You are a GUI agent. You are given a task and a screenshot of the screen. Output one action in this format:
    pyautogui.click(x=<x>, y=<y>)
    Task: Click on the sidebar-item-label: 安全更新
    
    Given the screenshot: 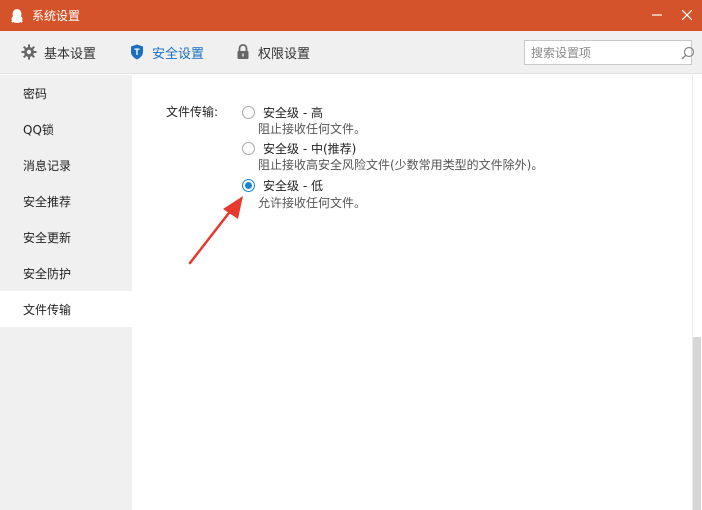 What is the action you would take?
    pyautogui.click(x=47, y=237)
    